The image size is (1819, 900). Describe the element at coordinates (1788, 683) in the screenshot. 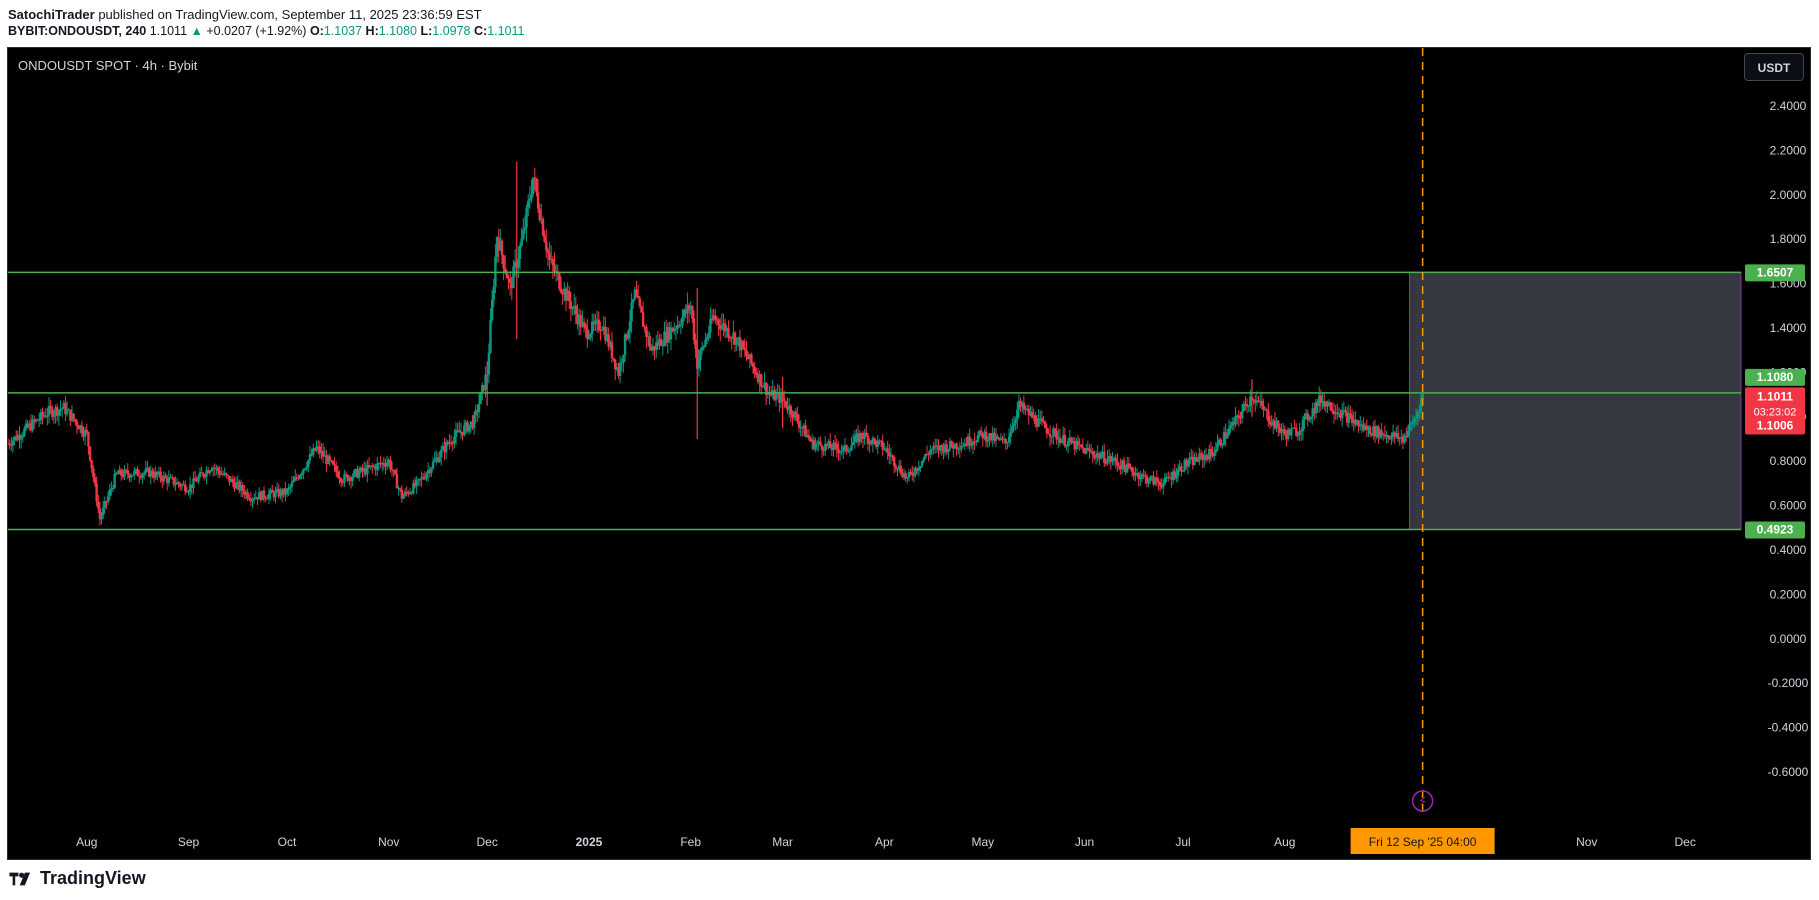

I see `y-tick-label: -0.2000` at that location.